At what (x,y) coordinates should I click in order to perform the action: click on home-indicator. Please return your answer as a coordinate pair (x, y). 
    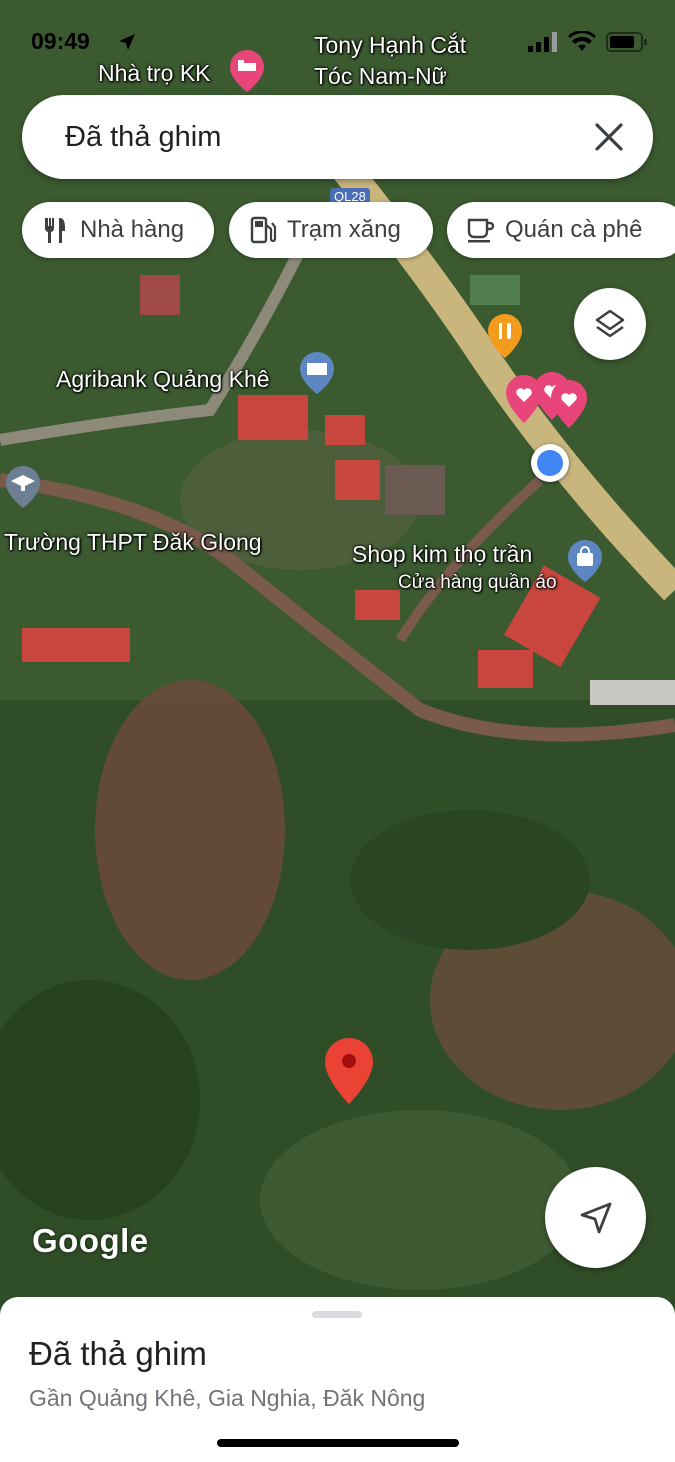
    Looking at the image, I should click on (338, 1443).